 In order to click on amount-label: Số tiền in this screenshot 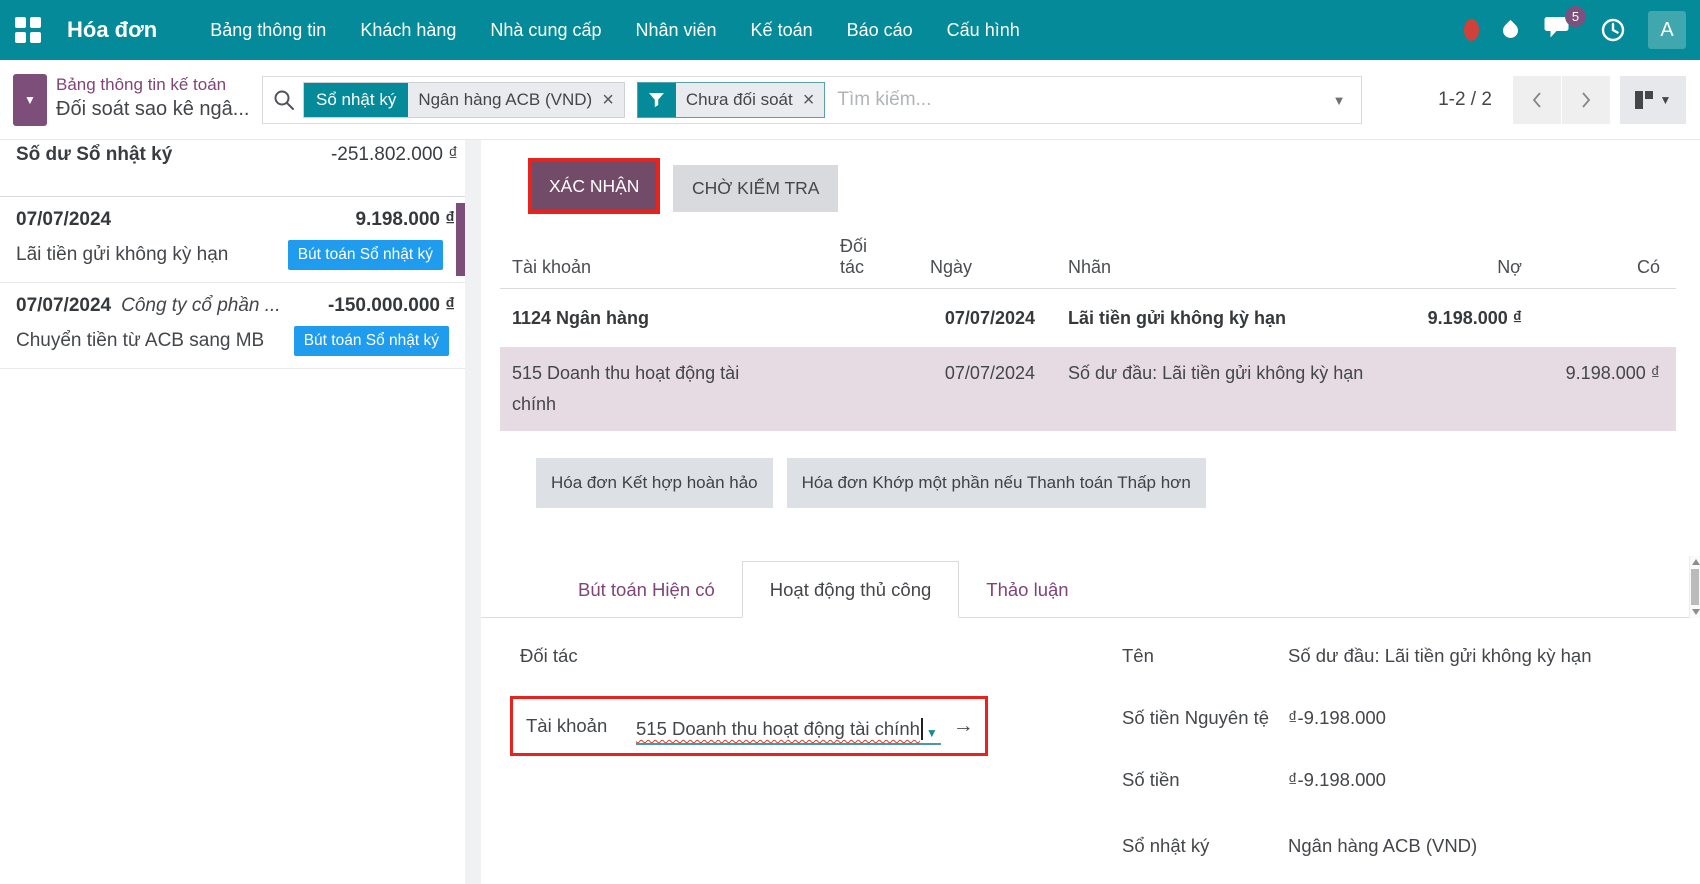, I will do `click(1151, 779)`.